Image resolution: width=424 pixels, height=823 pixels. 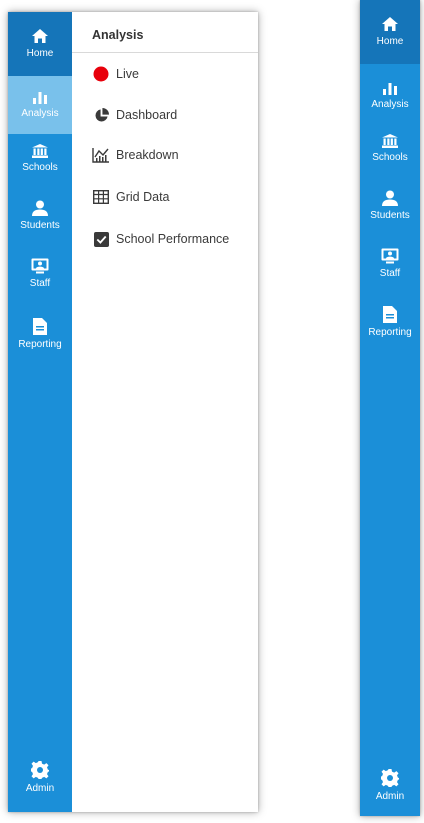 What do you see at coordinates (101, 74) in the screenshot?
I see `red-dot-icon` at bounding box center [101, 74].